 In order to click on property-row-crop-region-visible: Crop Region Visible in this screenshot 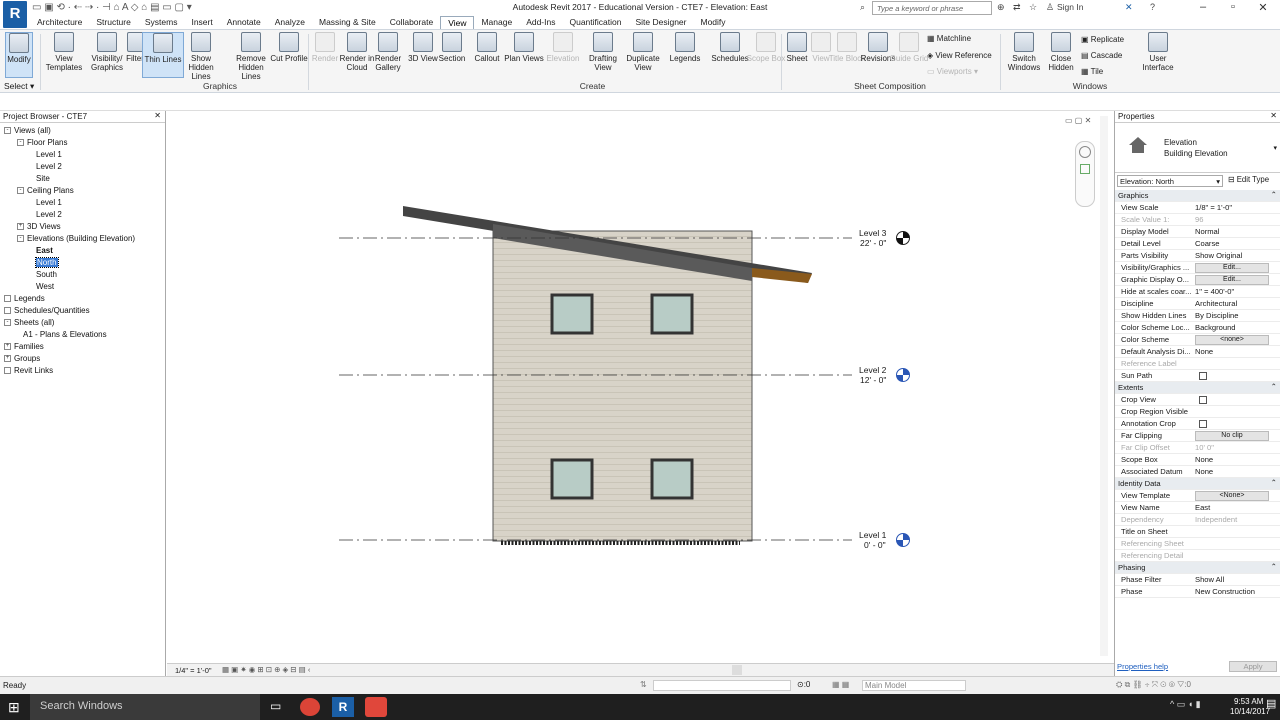, I will do `click(1197, 412)`.